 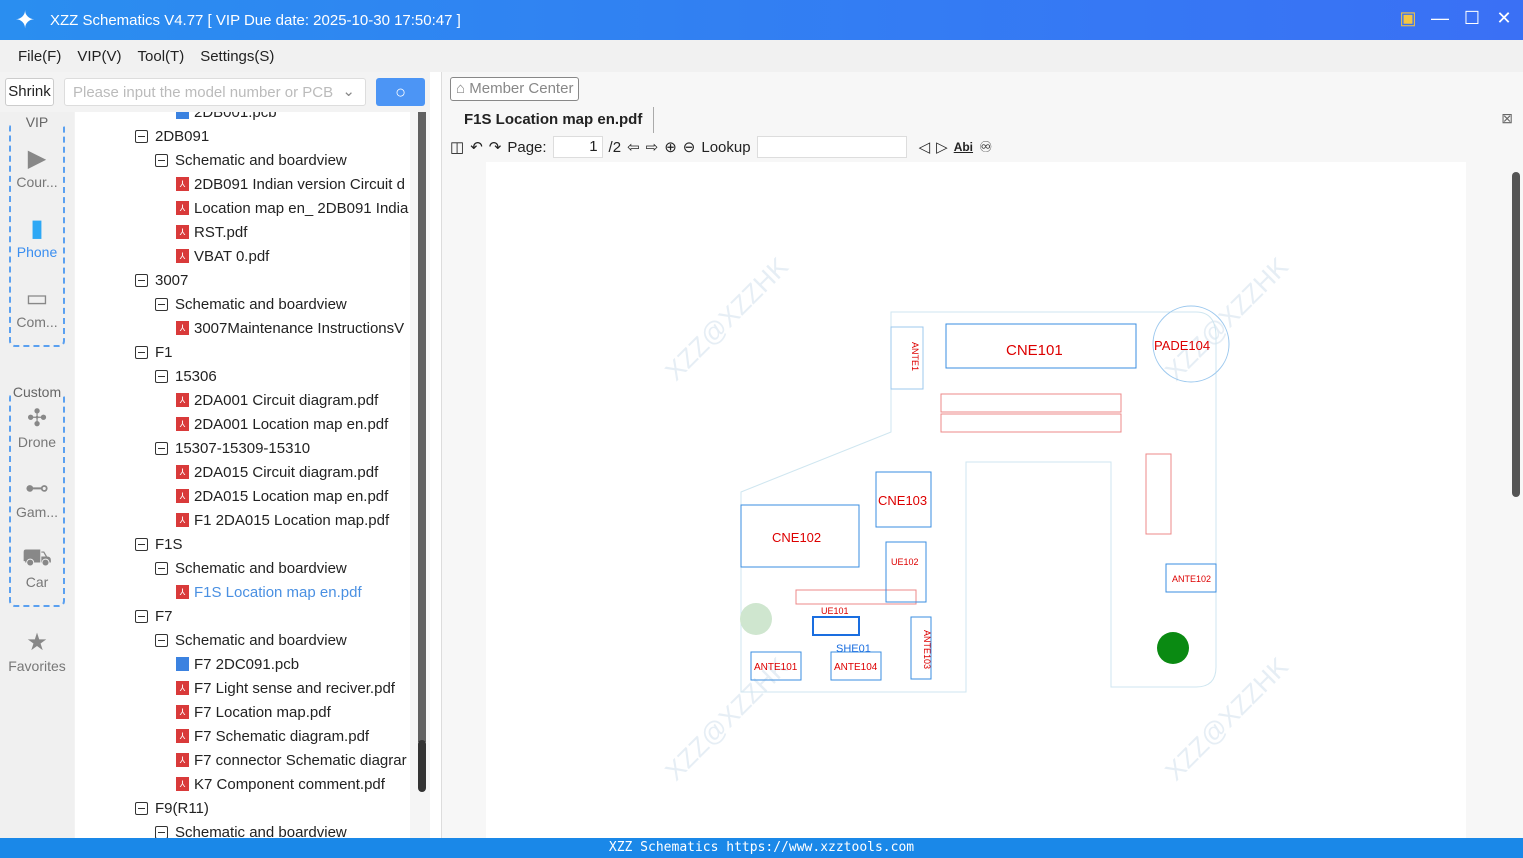 What do you see at coordinates (222, 256) in the screenshot?
I see `tree-item: ⅄ VBAT 0.pdf` at bounding box center [222, 256].